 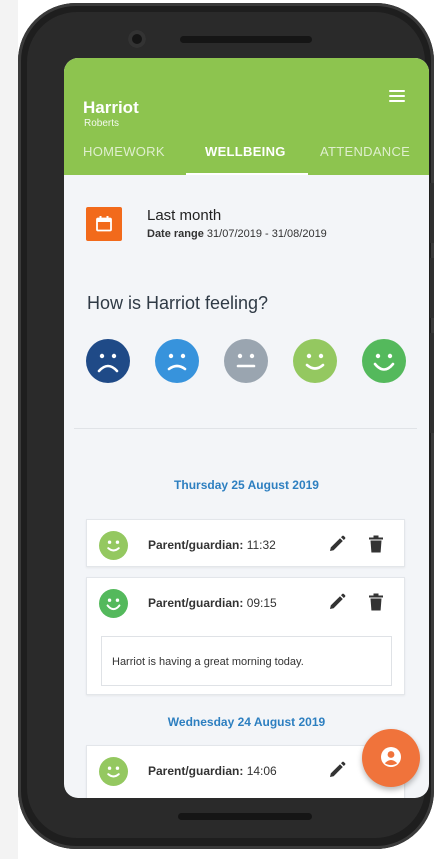 I want to click on mood-very-happy-button, so click(x=384, y=361).